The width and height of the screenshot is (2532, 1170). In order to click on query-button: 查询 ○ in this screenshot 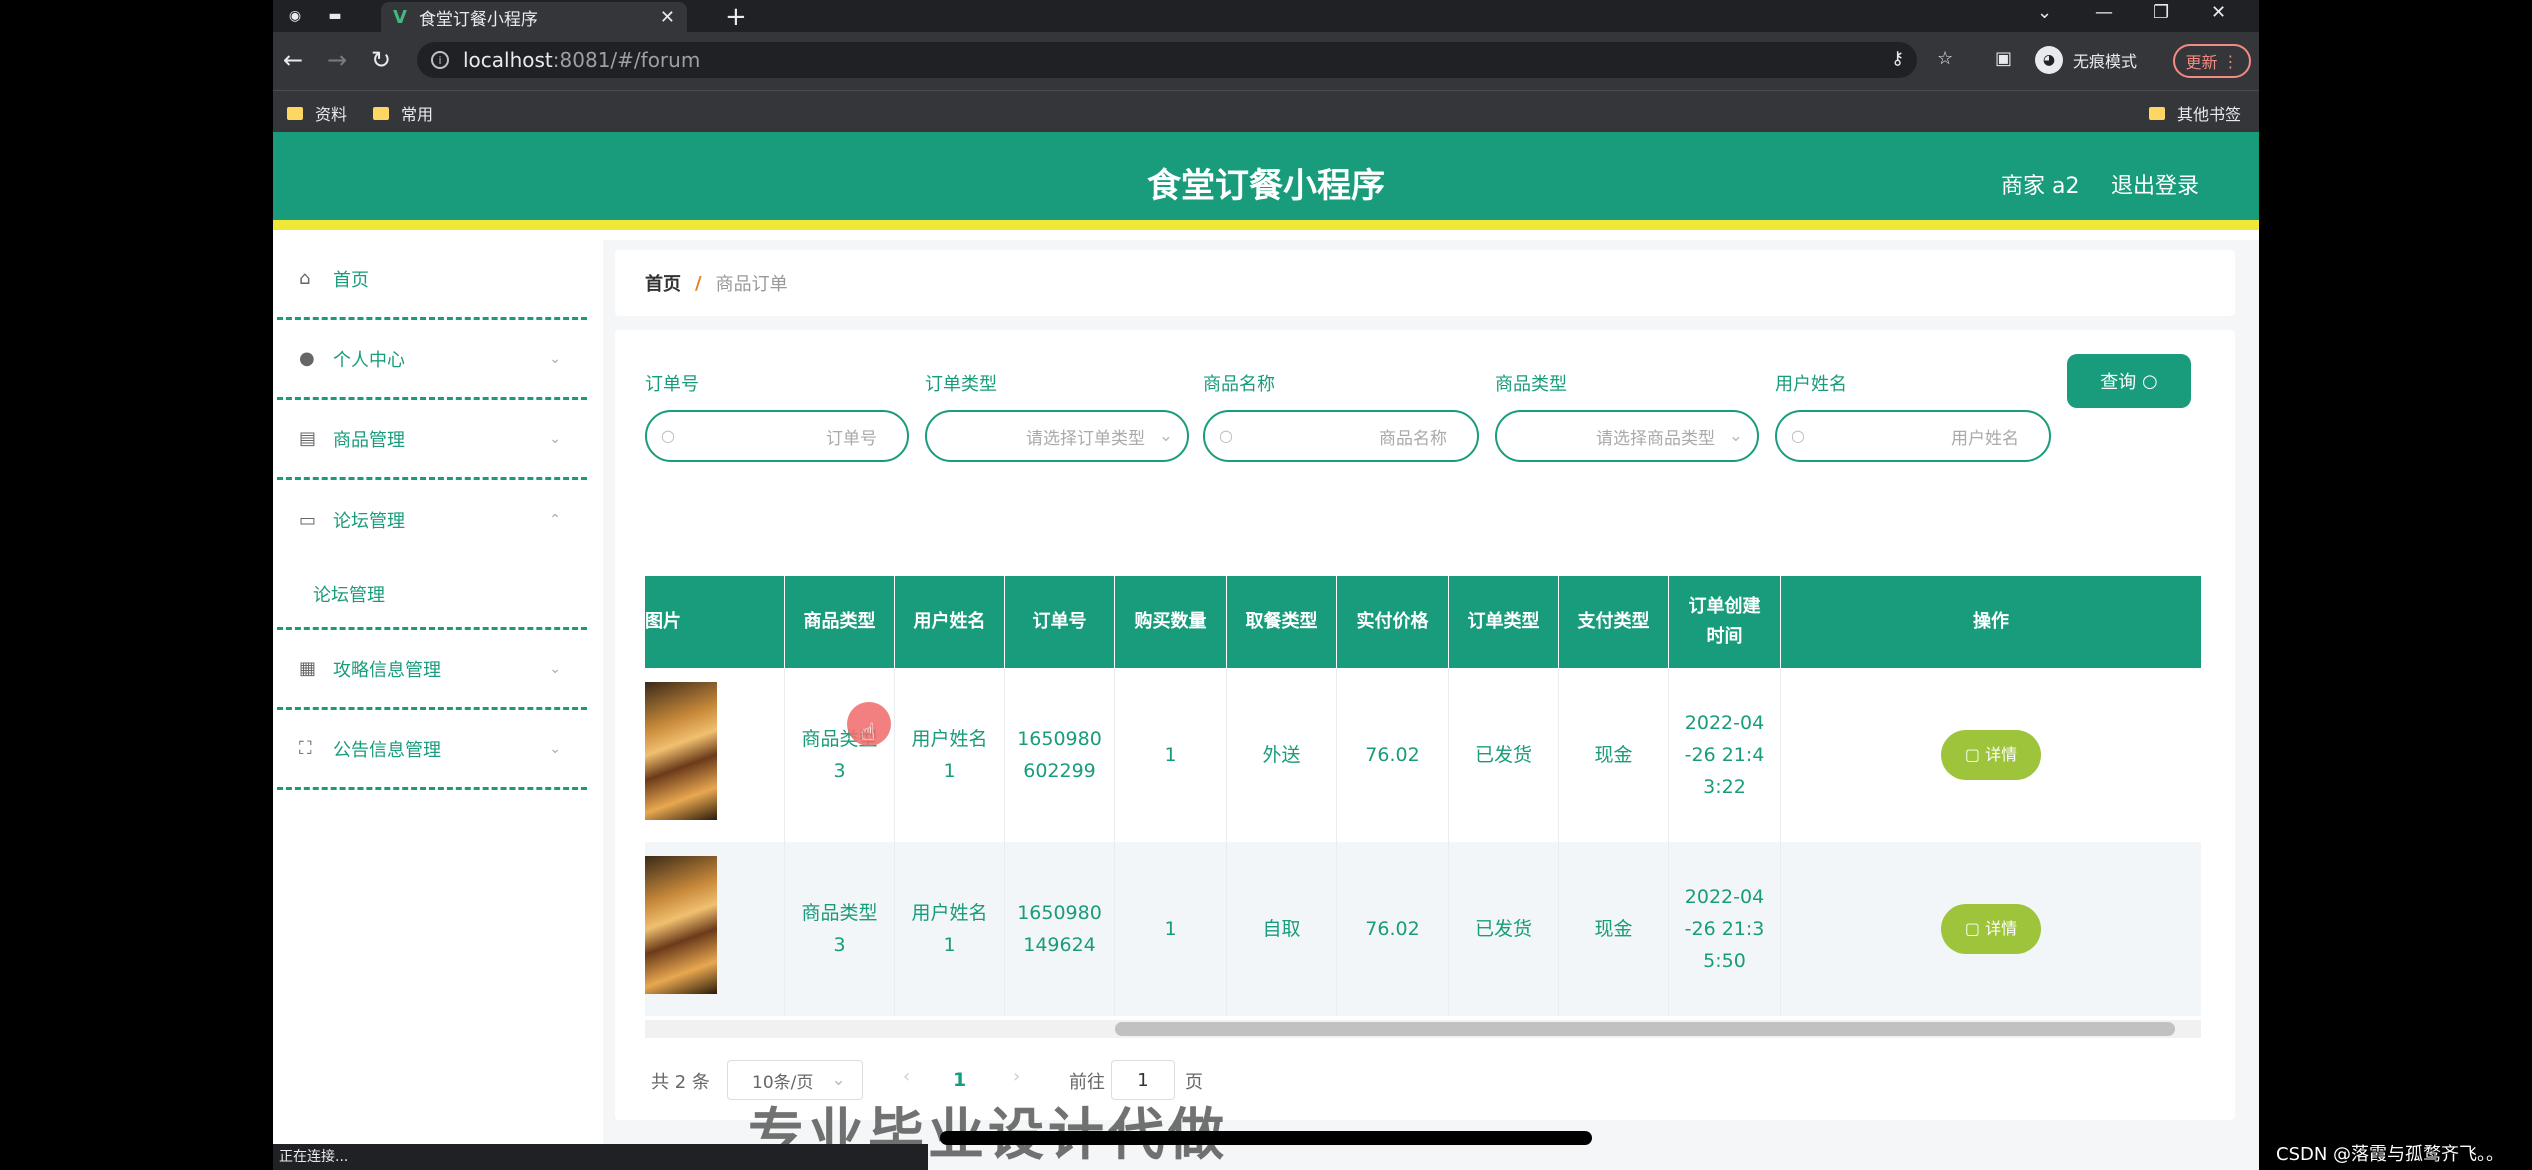, I will do `click(2129, 381)`.